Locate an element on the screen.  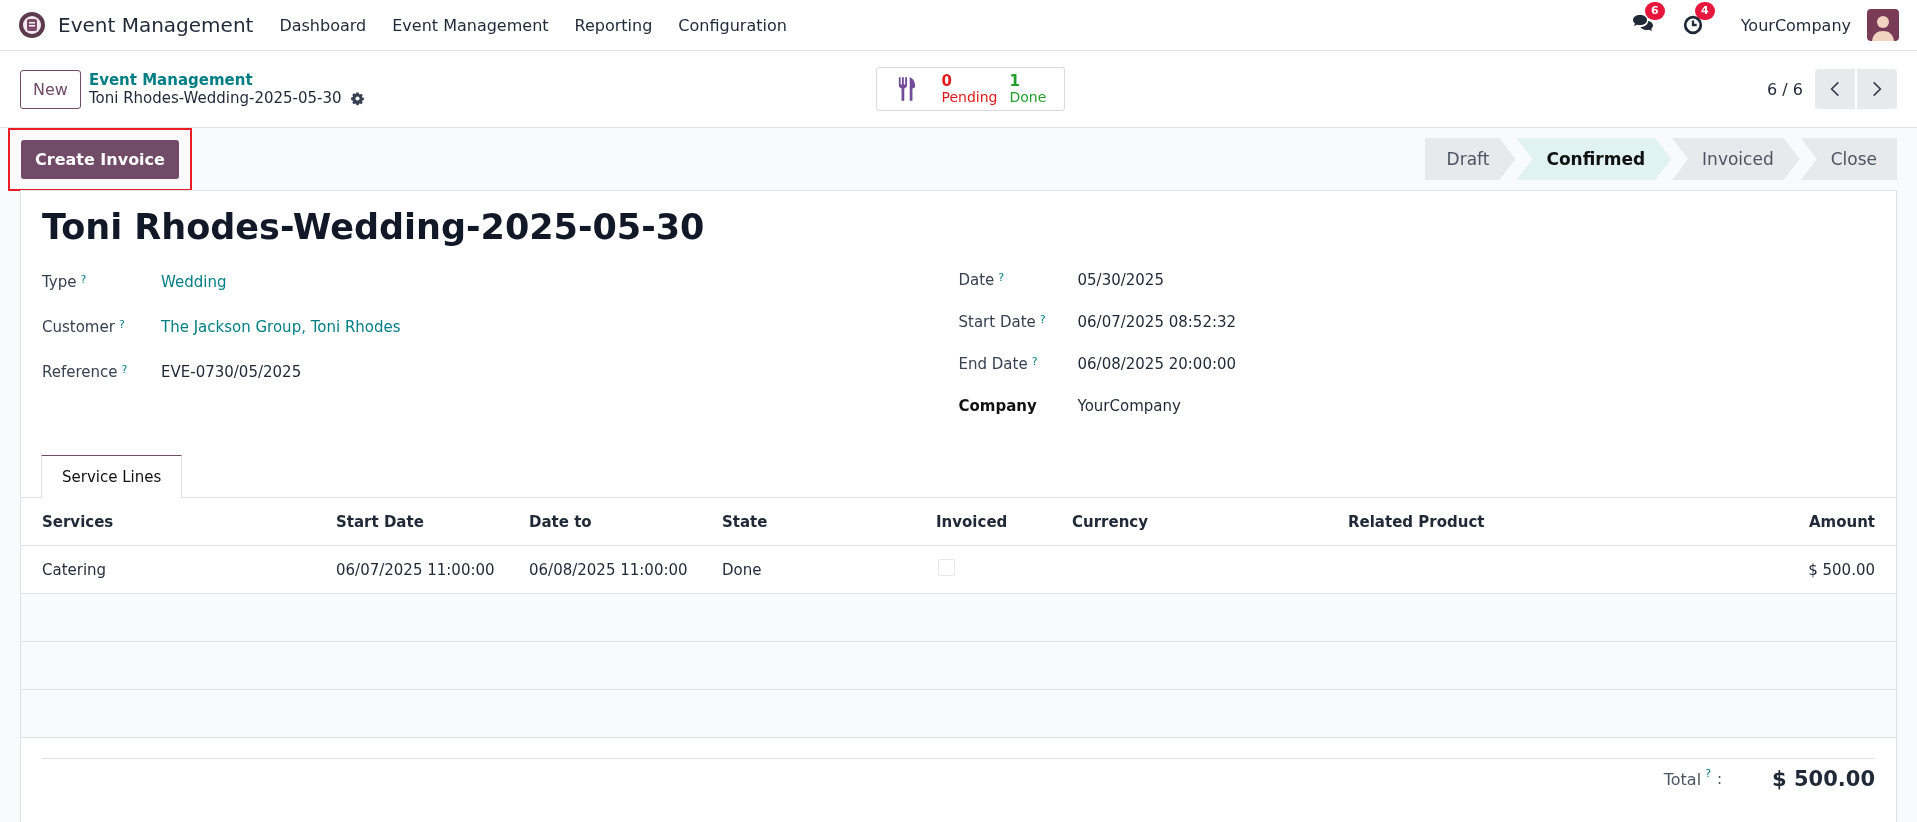
column-header: Start Date is located at coordinates (432, 521).